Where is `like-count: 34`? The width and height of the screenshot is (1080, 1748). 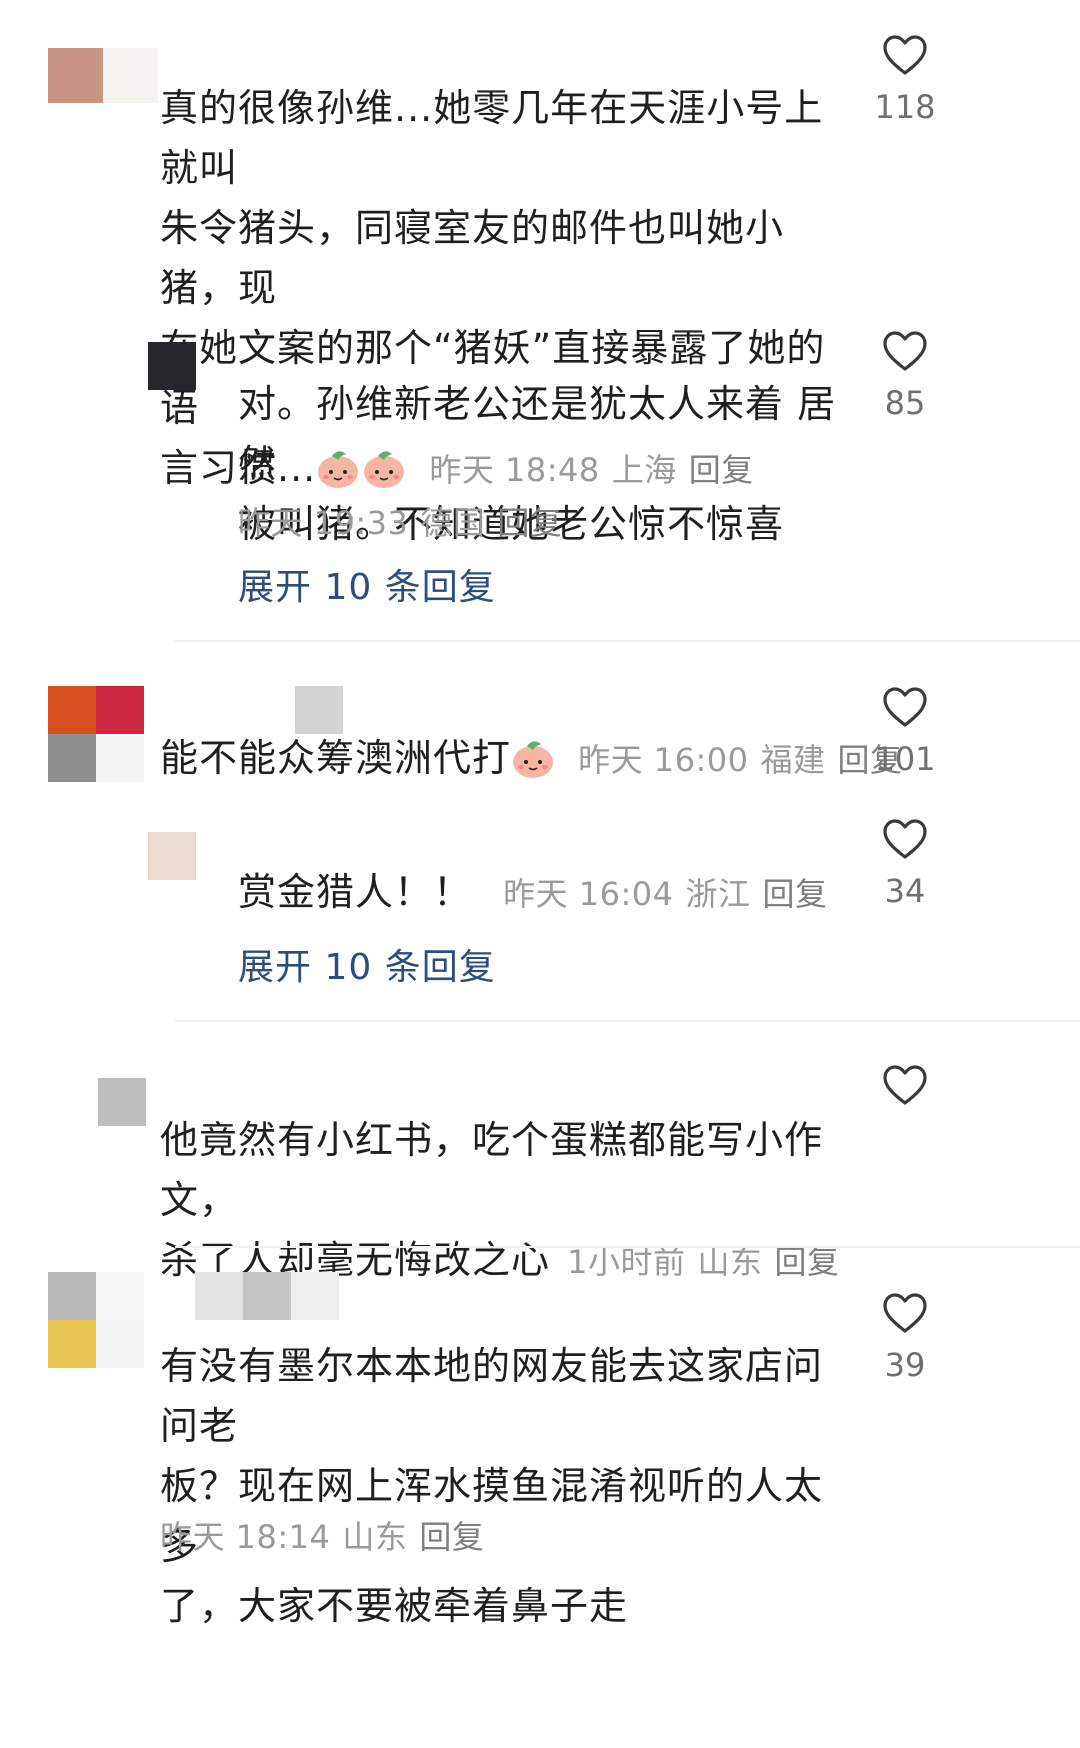 like-count: 34 is located at coordinates (905, 891).